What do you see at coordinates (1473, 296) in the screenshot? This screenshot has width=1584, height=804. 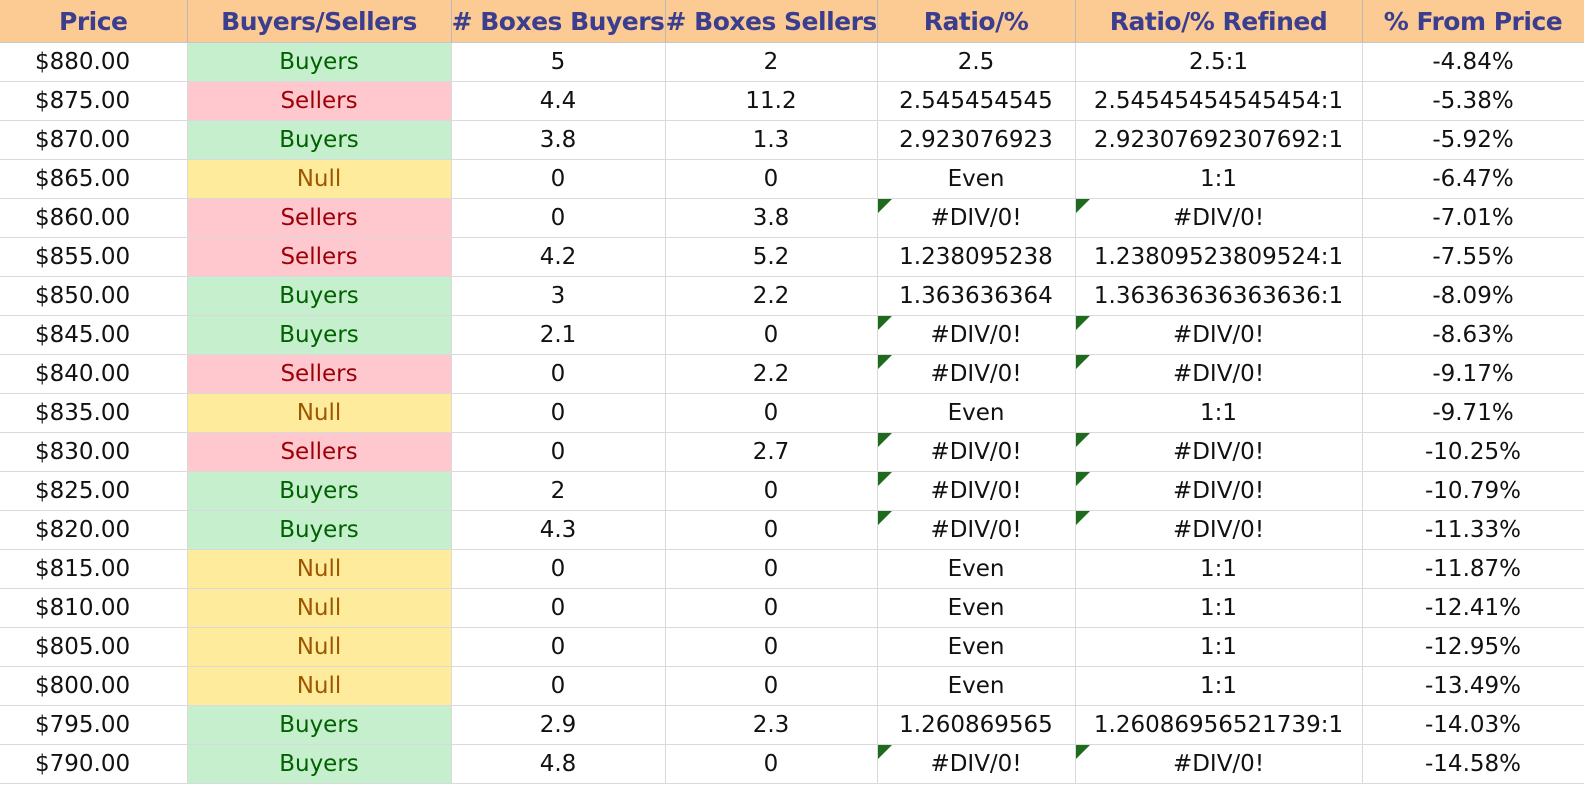 I see `pct-from-price-cell: -8.09%` at bounding box center [1473, 296].